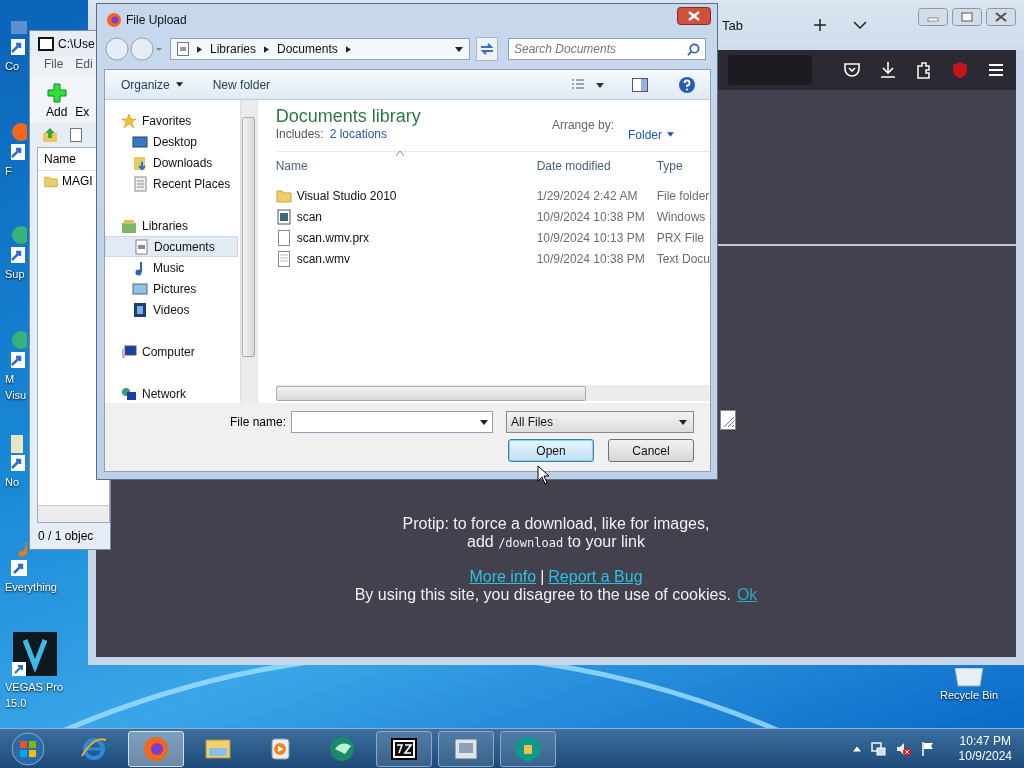 This screenshot has width=1024, height=768. Describe the element at coordinates (651, 134) in the screenshot. I see `arrange-by-dropdown: Folder` at that location.